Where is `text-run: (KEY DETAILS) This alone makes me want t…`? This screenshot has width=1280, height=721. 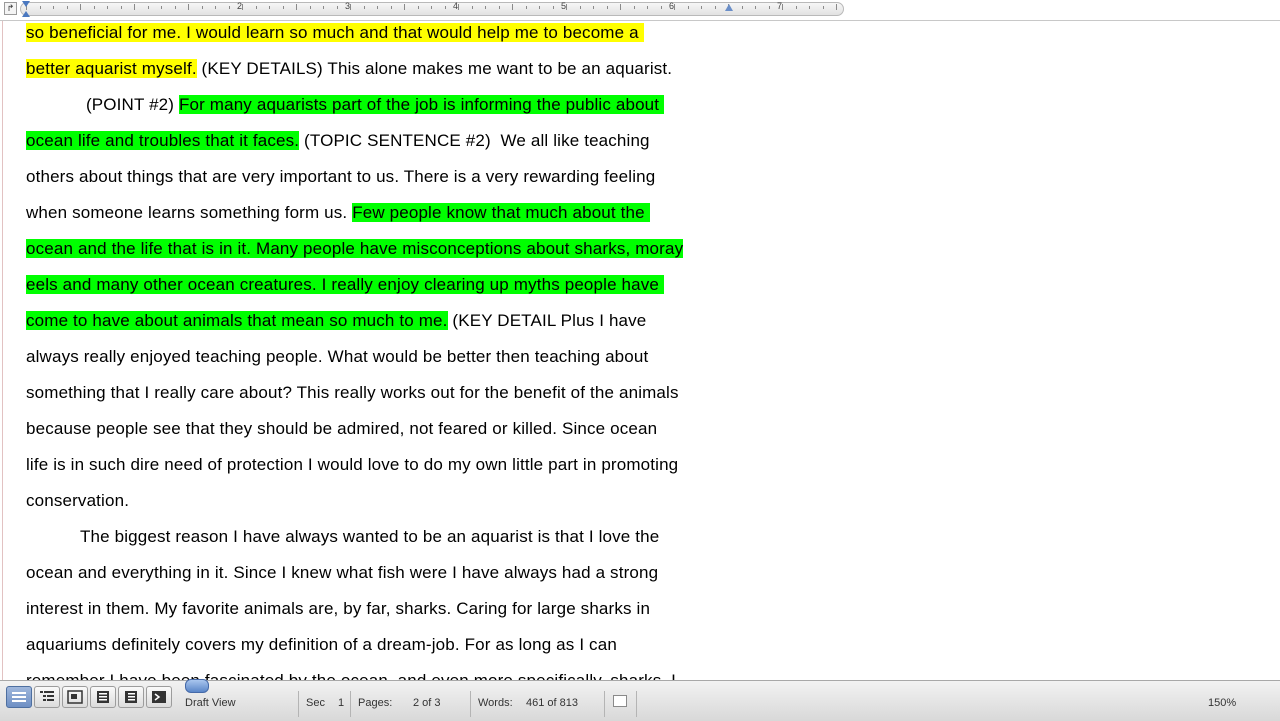 text-run: (KEY DETAILS) This alone makes me want t… is located at coordinates (434, 68).